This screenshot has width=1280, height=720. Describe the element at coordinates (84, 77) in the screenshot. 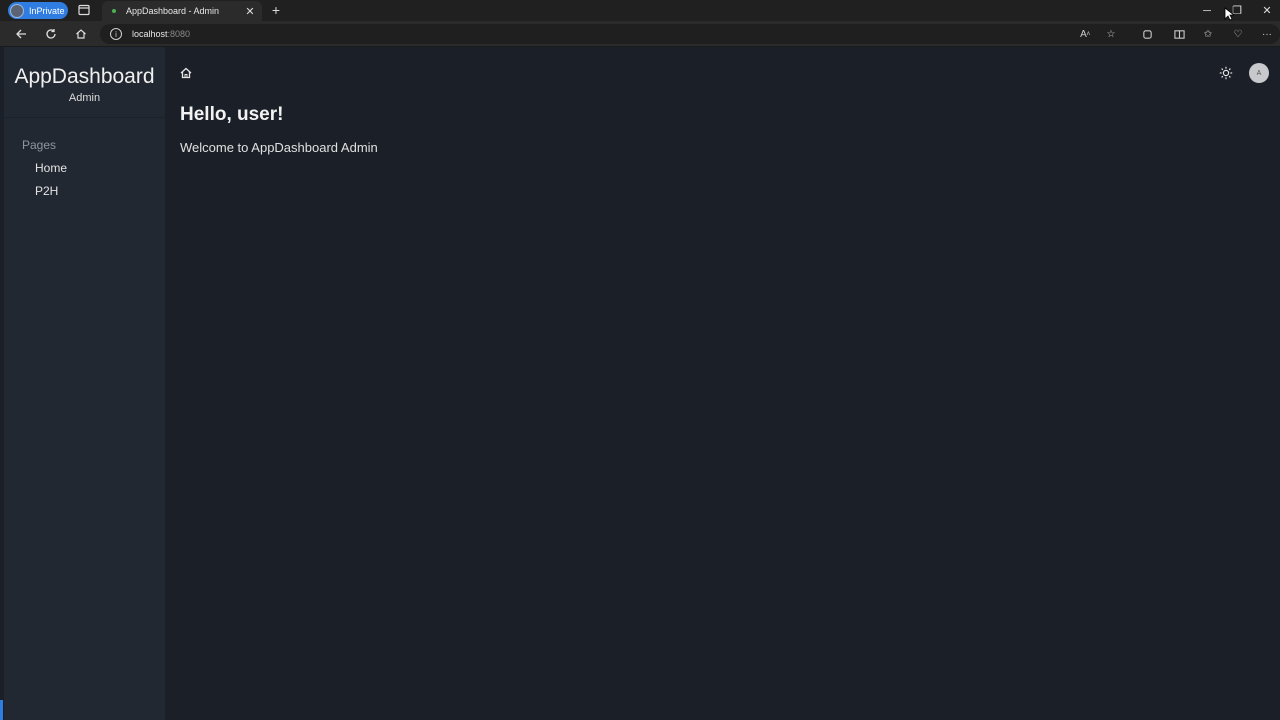

I see `brand-title: AppDashboard` at that location.